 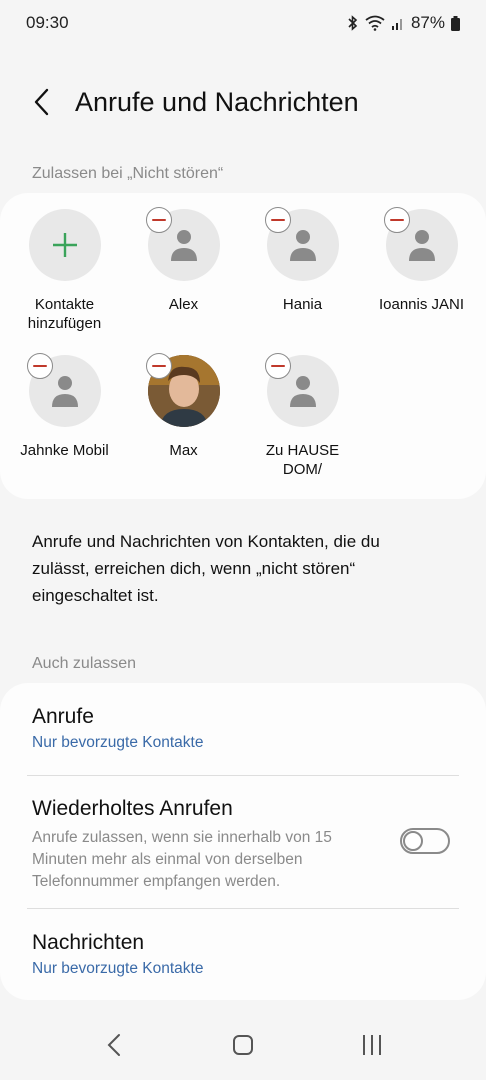 What do you see at coordinates (375, 23) in the screenshot?
I see `wifi-icon` at bounding box center [375, 23].